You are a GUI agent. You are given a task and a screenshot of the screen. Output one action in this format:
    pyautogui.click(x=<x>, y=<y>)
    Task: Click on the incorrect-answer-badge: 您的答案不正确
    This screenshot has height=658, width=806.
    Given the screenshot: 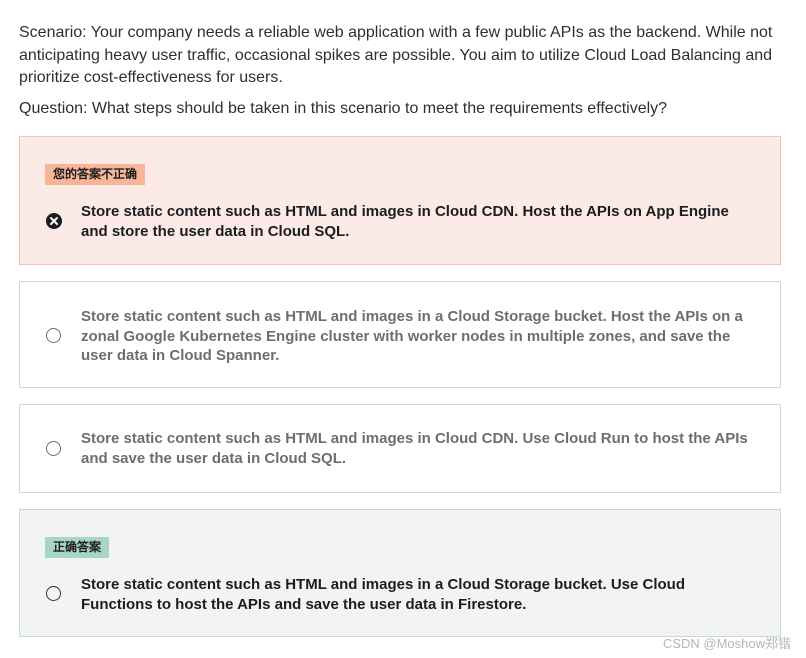 What is the action you would take?
    pyautogui.click(x=95, y=174)
    